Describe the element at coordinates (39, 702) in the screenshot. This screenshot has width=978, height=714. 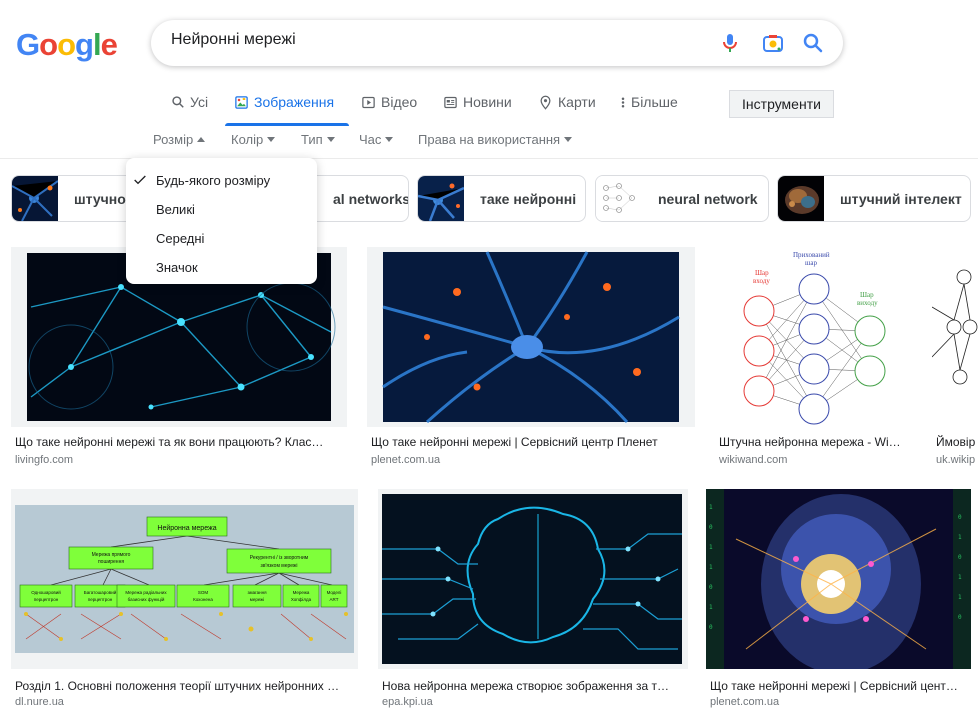
I see `result-source: dl.nure.ua` at that location.